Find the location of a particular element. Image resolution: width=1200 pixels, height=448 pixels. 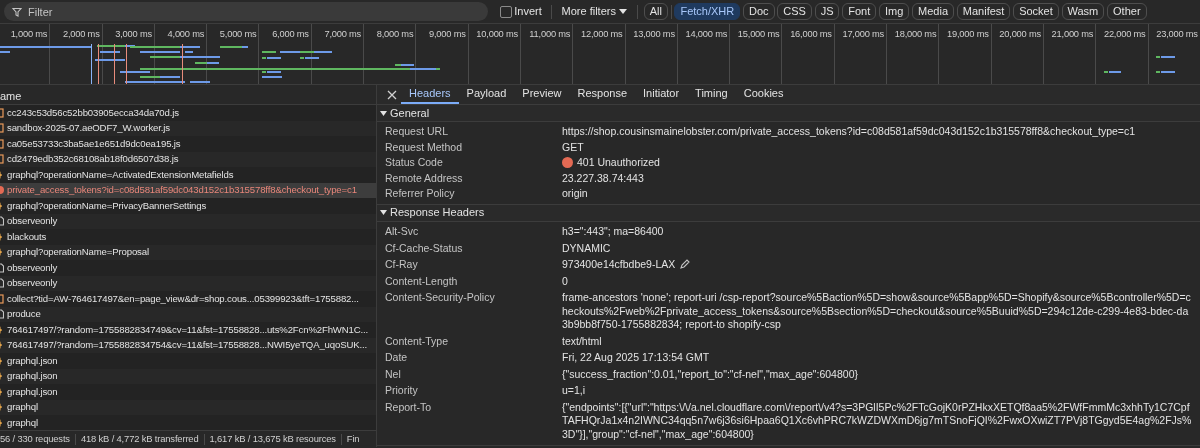

details-tab: Preview is located at coordinates (542, 94).